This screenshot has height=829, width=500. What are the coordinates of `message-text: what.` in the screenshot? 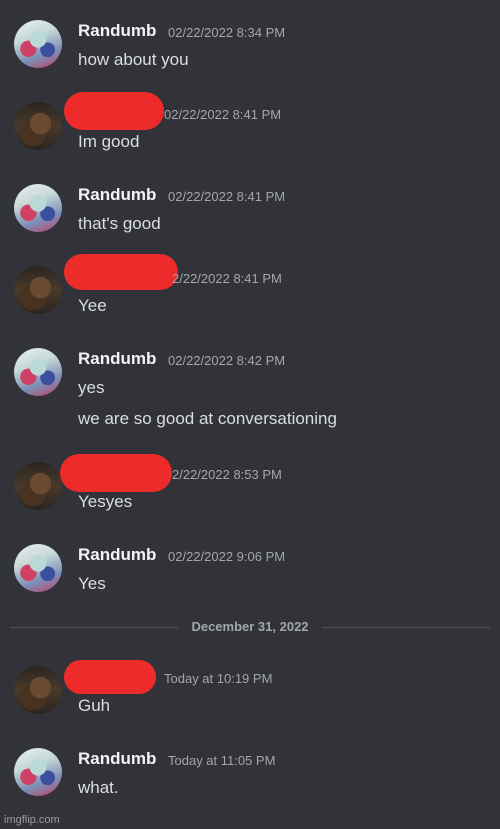 It's located at (98, 787).